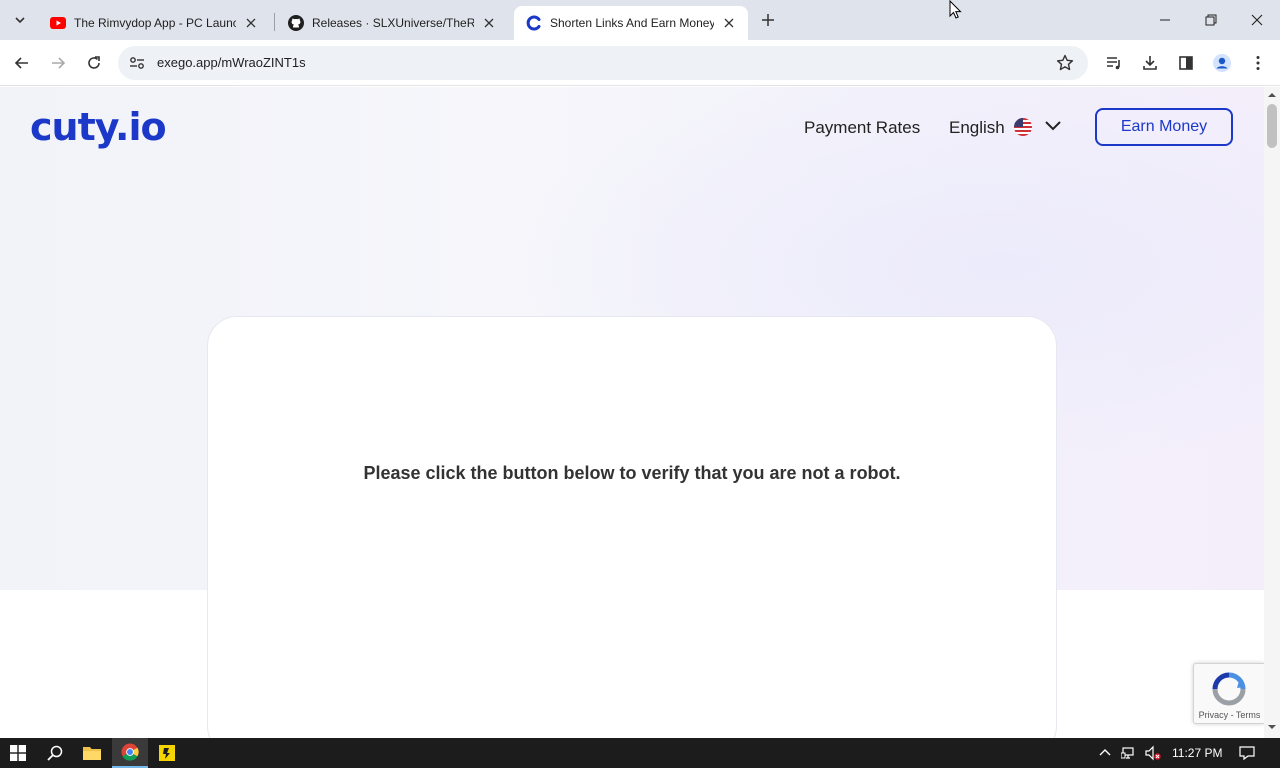 Image resolution: width=1280 pixels, height=768 pixels. I want to click on notifications-icon, so click(1247, 753).